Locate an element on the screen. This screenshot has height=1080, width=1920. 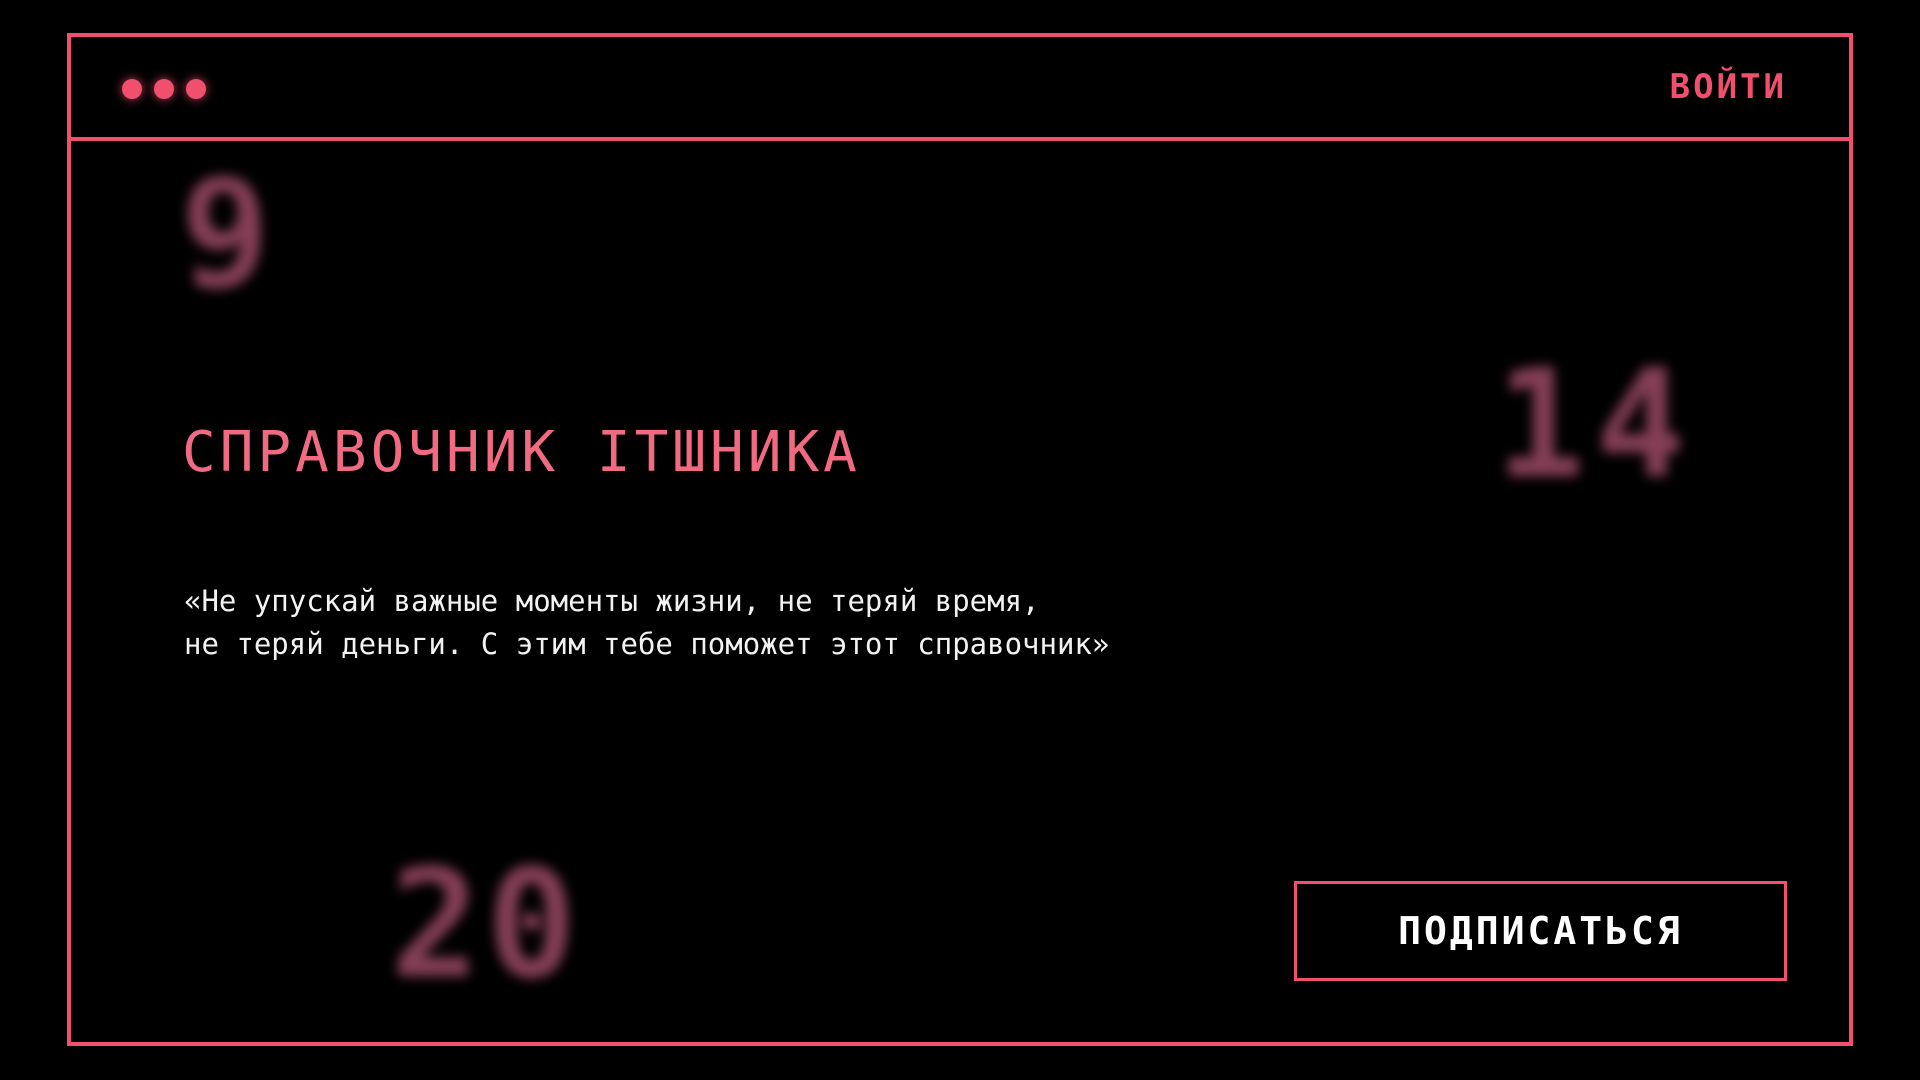
background-number: 20 is located at coordinates (486, 925).